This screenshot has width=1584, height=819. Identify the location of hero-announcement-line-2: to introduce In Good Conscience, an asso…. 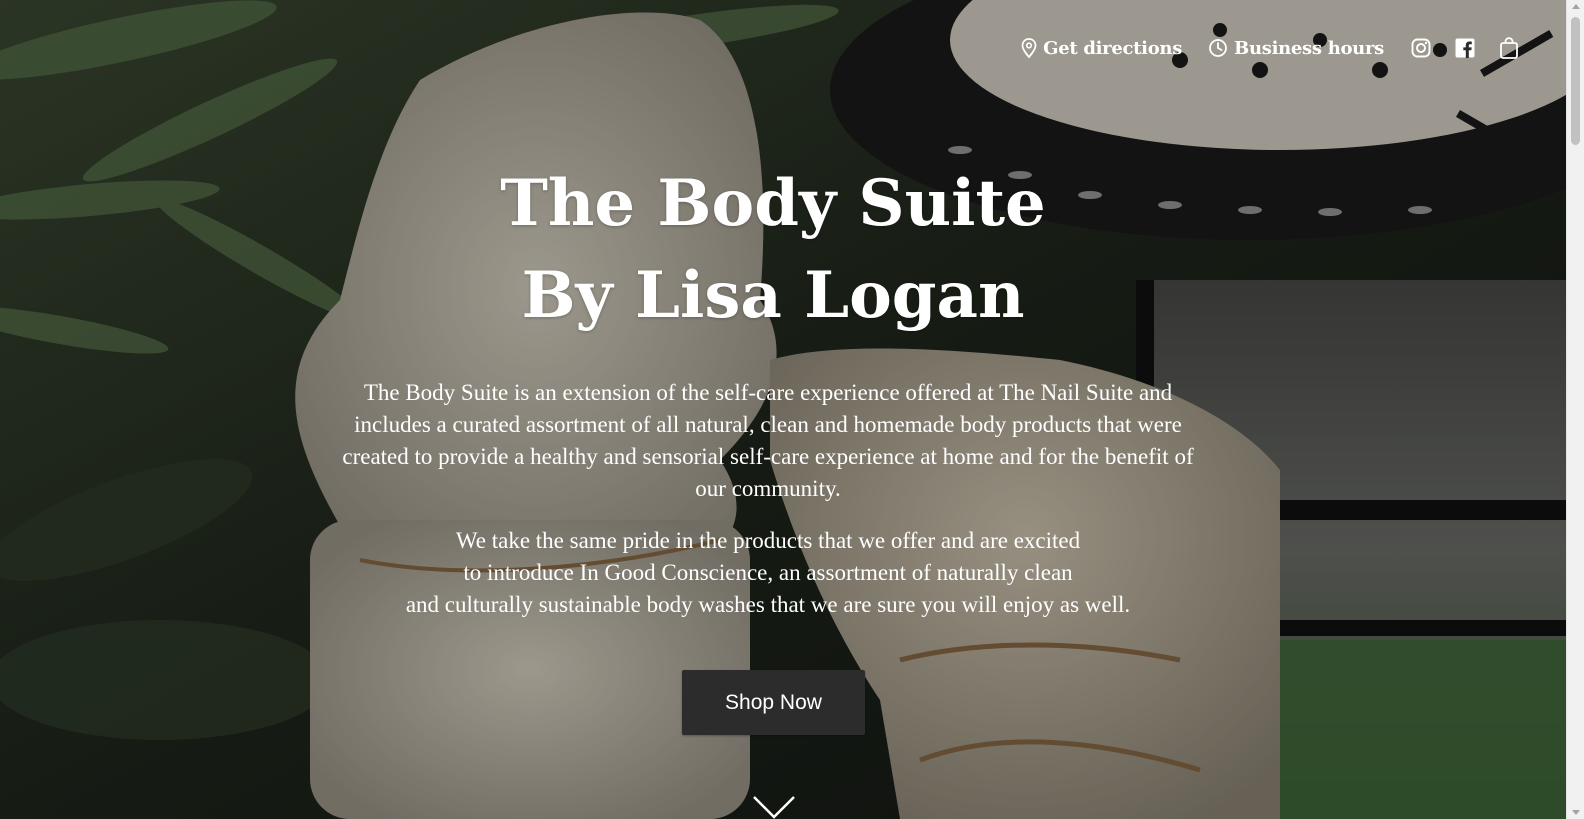
(768, 572).